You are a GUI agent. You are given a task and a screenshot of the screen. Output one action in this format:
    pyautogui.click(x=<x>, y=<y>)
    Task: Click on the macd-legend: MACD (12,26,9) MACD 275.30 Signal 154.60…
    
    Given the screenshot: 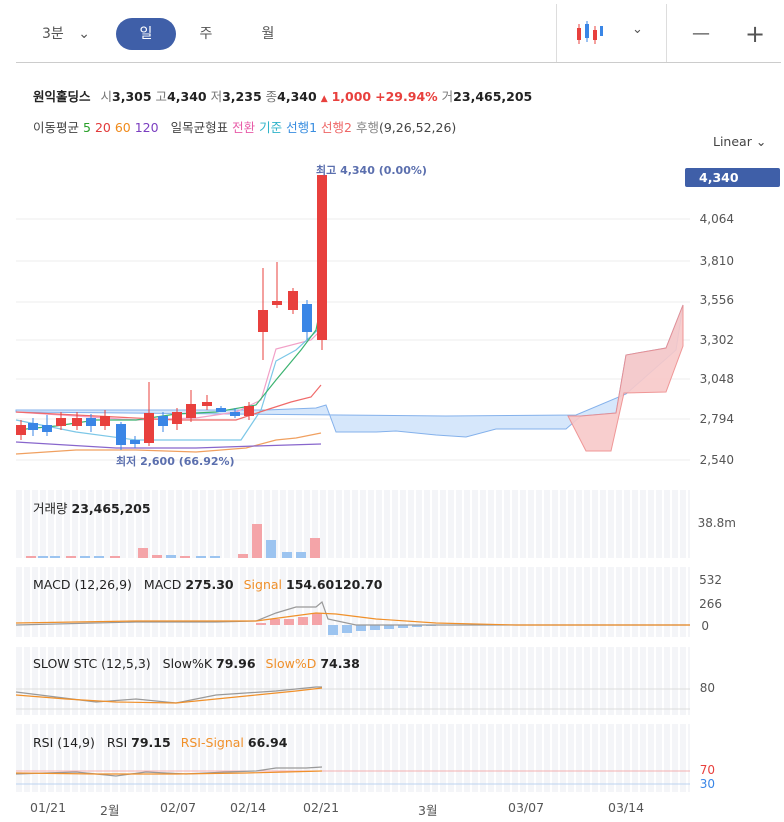 What is the action you would take?
    pyautogui.click(x=208, y=584)
    